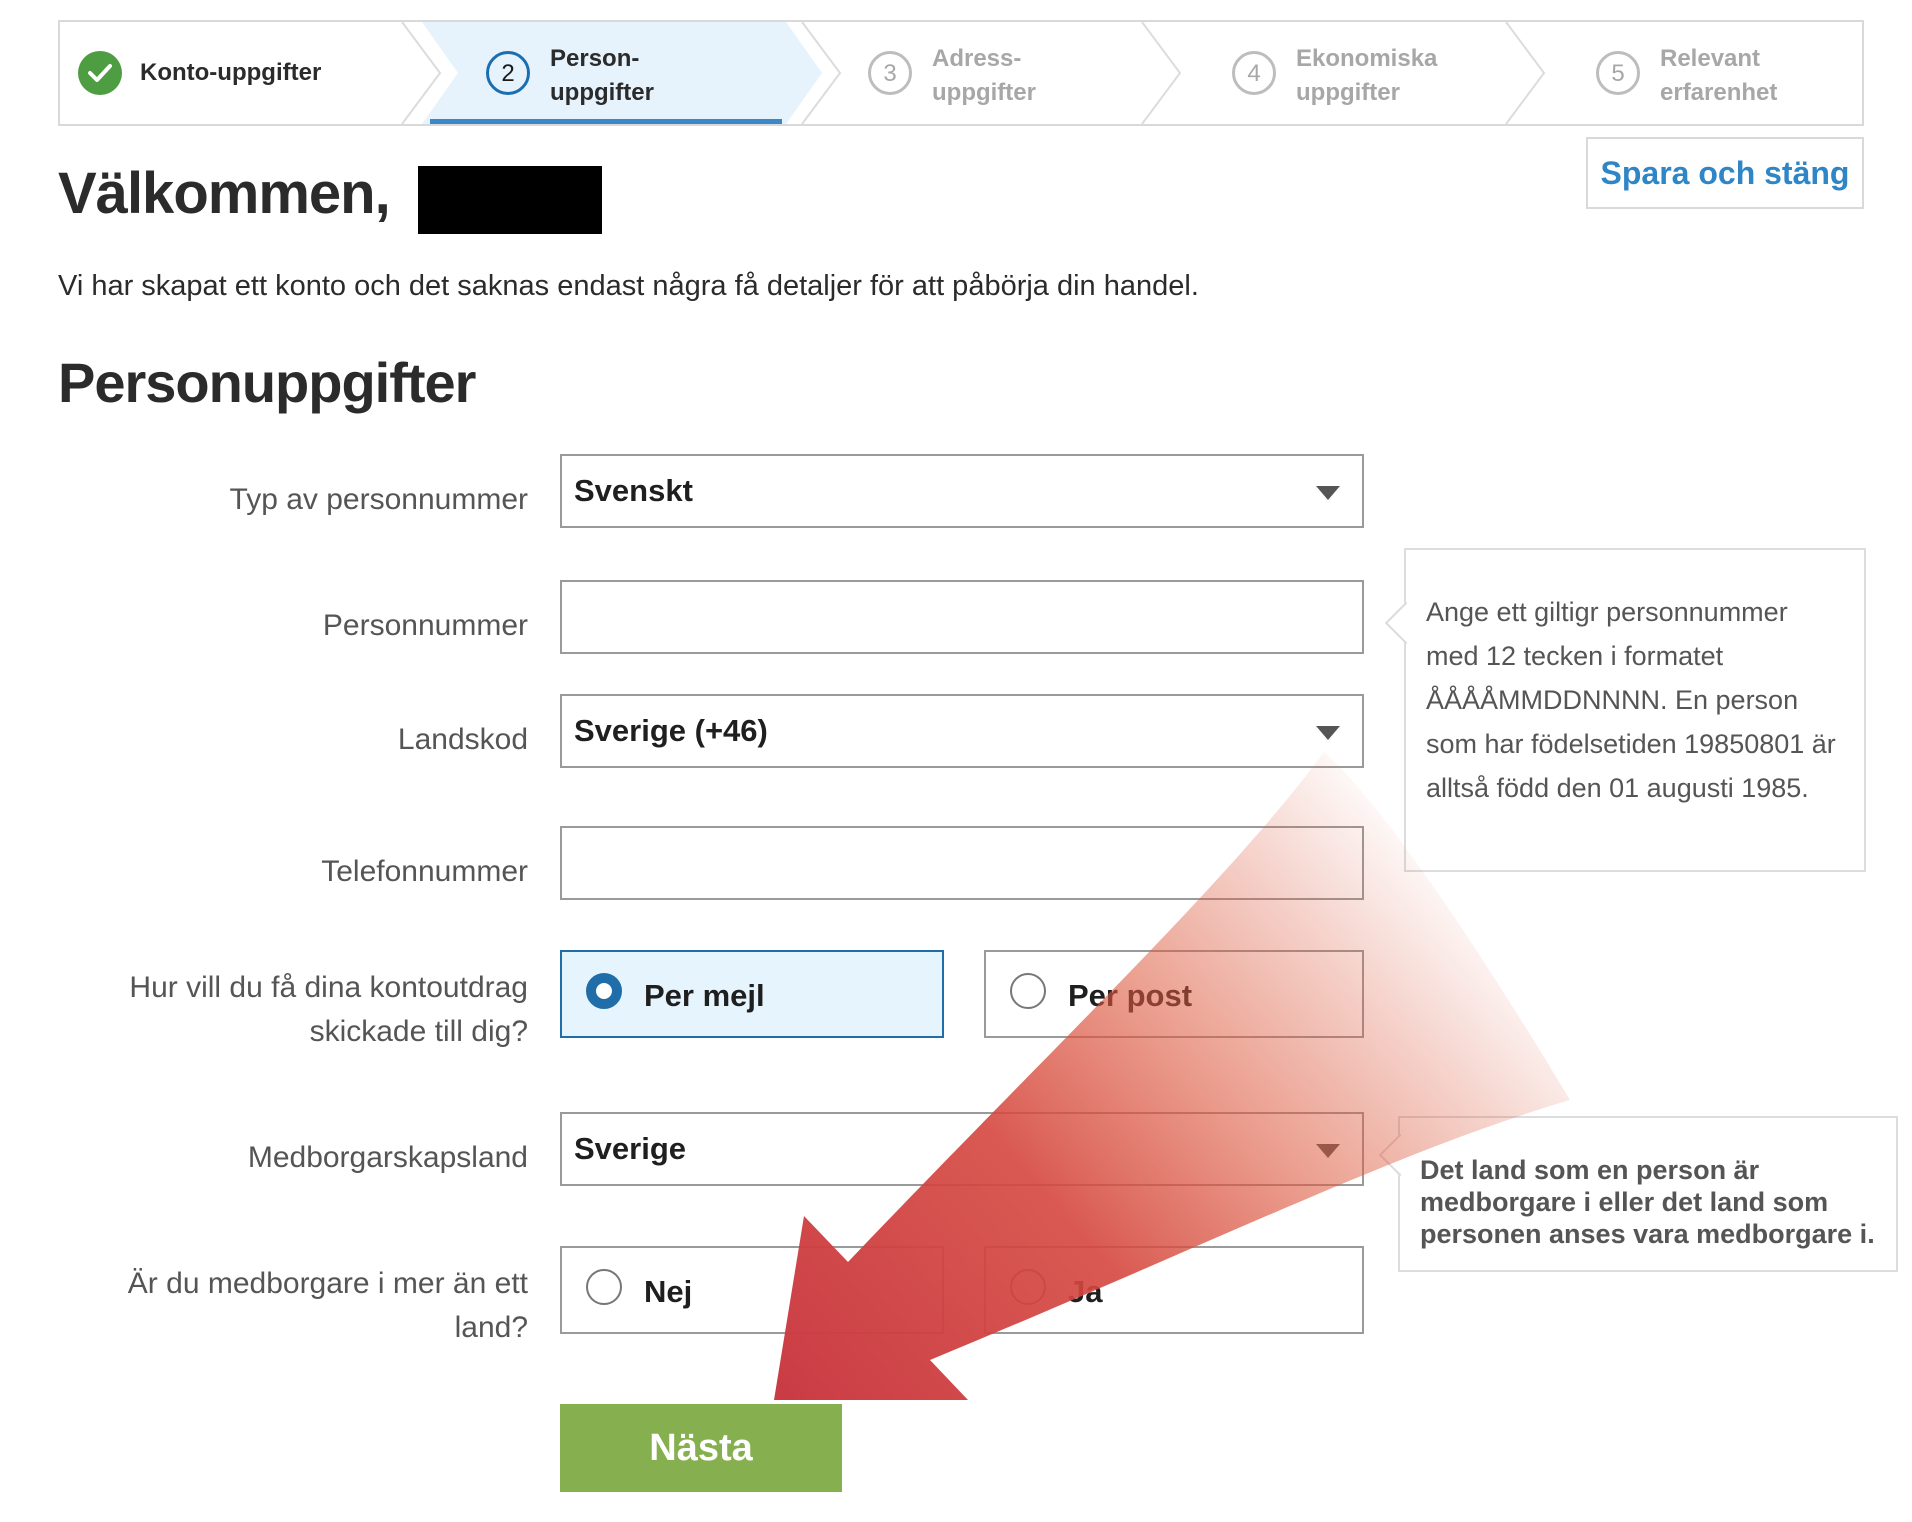 The height and width of the screenshot is (1522, 1912). Describe the element at coordinates (378, 499) in the screenshot. I see `id-type-label: Typ av personnummer` at that location.